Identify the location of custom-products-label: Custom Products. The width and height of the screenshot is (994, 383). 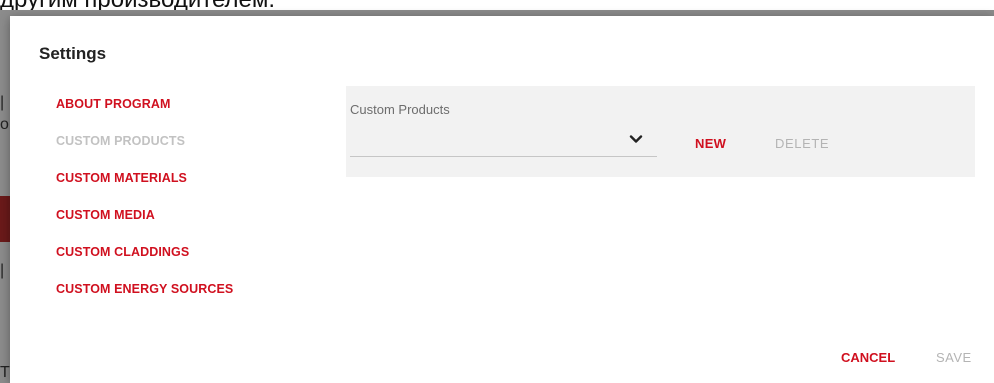
(400, 109).